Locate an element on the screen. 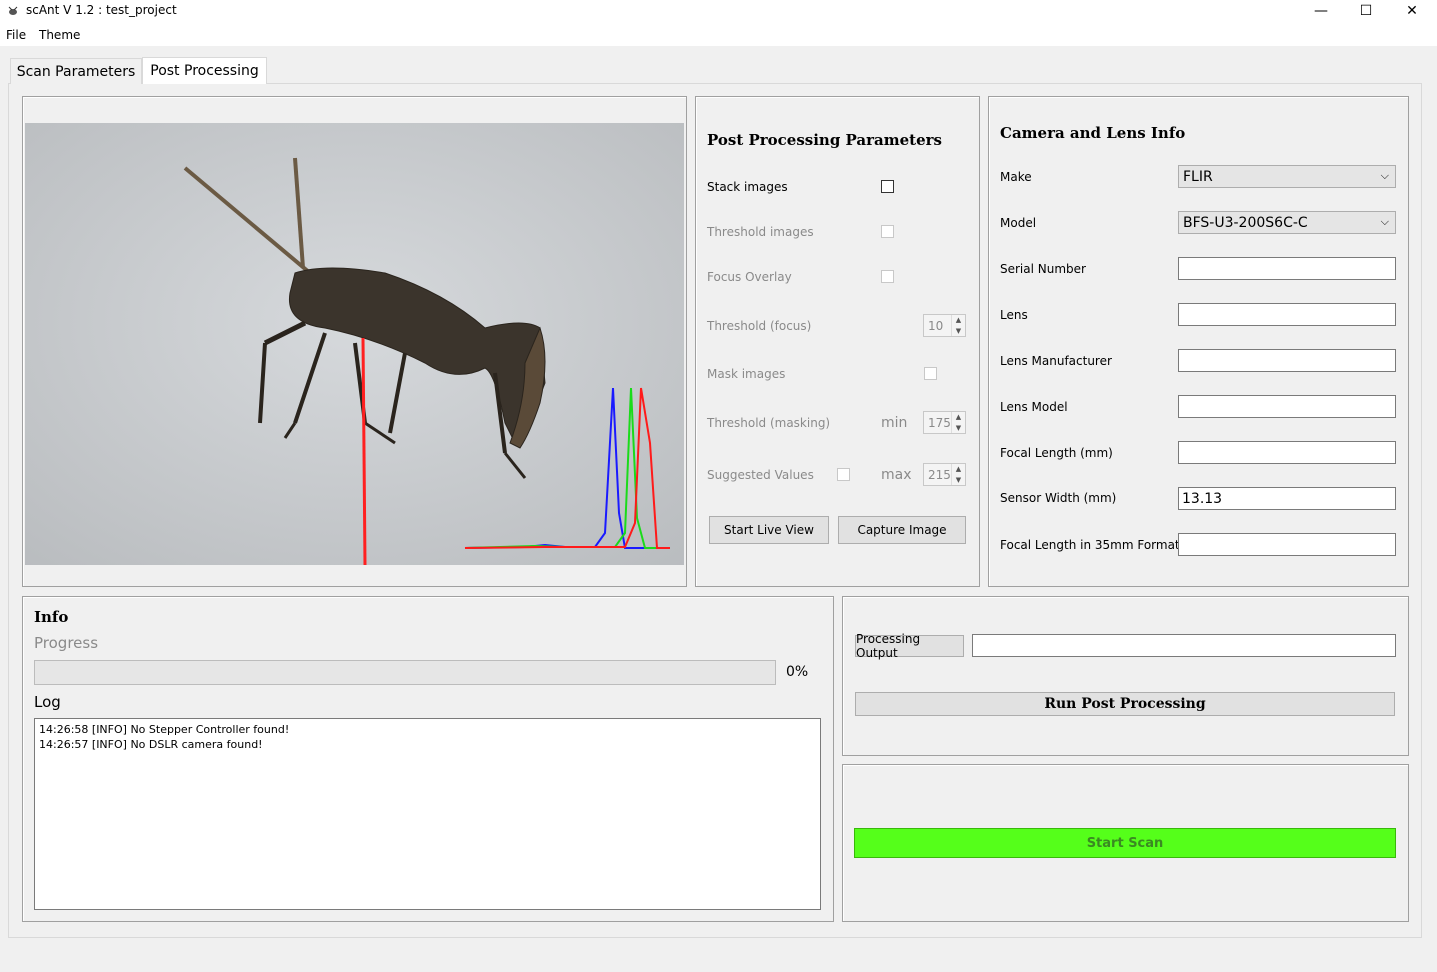  processing-output-button: Processing Output is located at coordinates (909, 646).